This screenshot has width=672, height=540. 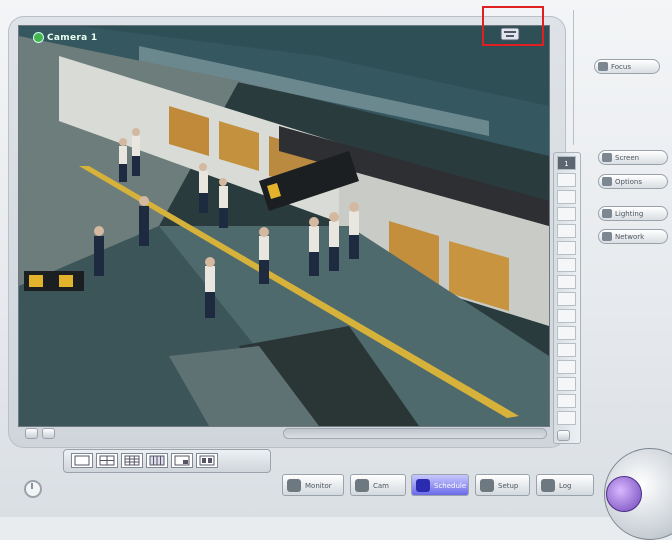 I want to click on screen-button: Screen, so click(x=633, y=157).